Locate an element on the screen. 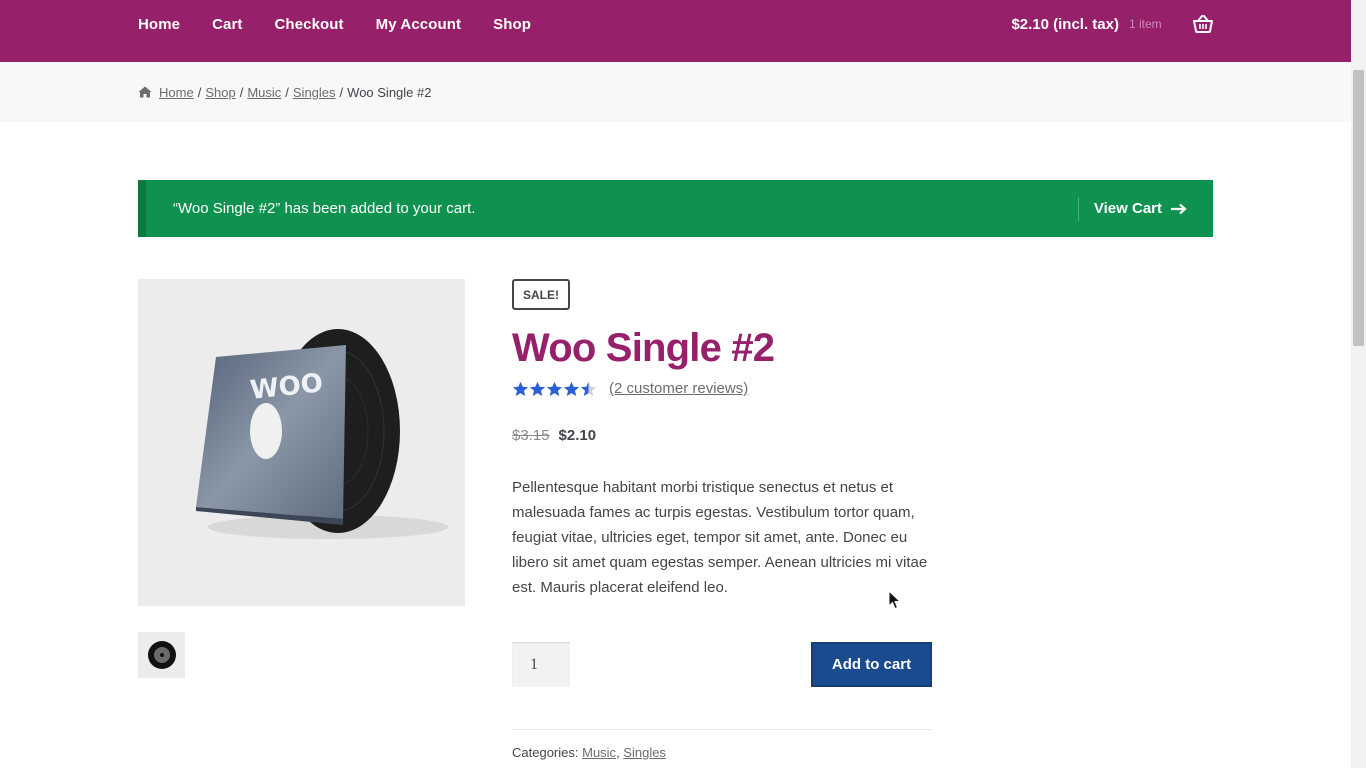 This screenshot has width=1366, height=768. product-categories: Categories: Music, Singles is located at coordinates (589, 752).